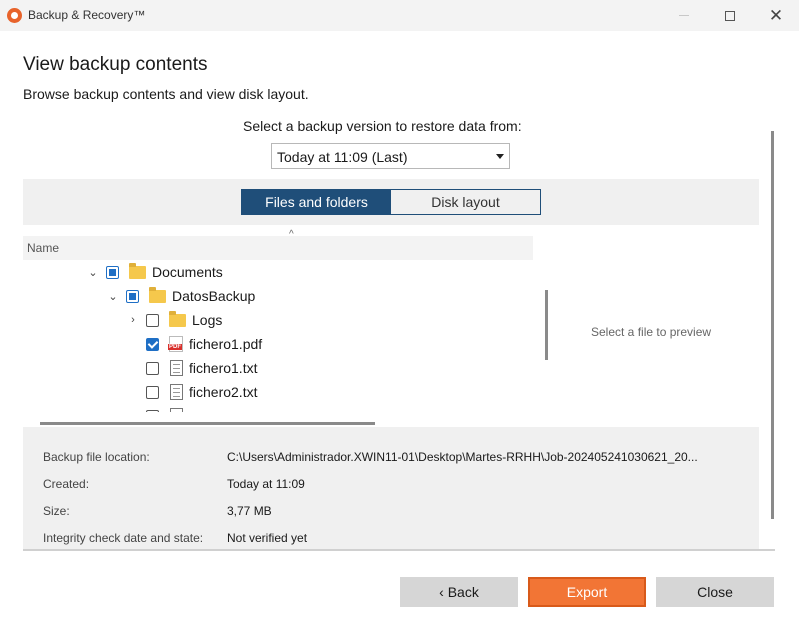 The width and height of the screenshot is (799, 630). I want to click on page-vertical-scrollbar, so click(772, 325).